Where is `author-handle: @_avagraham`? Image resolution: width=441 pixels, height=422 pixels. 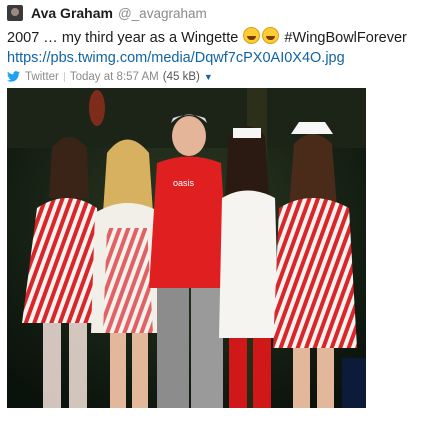 author-handle: @_avagraham is located at coordinates (162, 13).